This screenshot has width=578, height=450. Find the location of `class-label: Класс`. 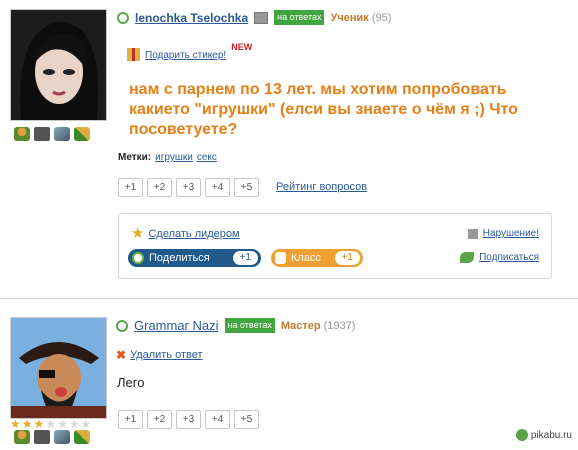

class-label: Класс is located at coordinates (306, 258).